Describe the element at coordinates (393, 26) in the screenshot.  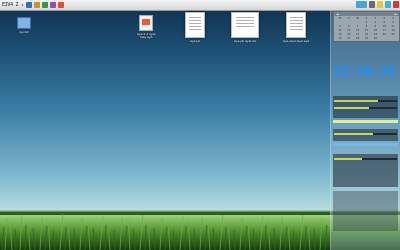
I see `calendar-day: 11` at that location.